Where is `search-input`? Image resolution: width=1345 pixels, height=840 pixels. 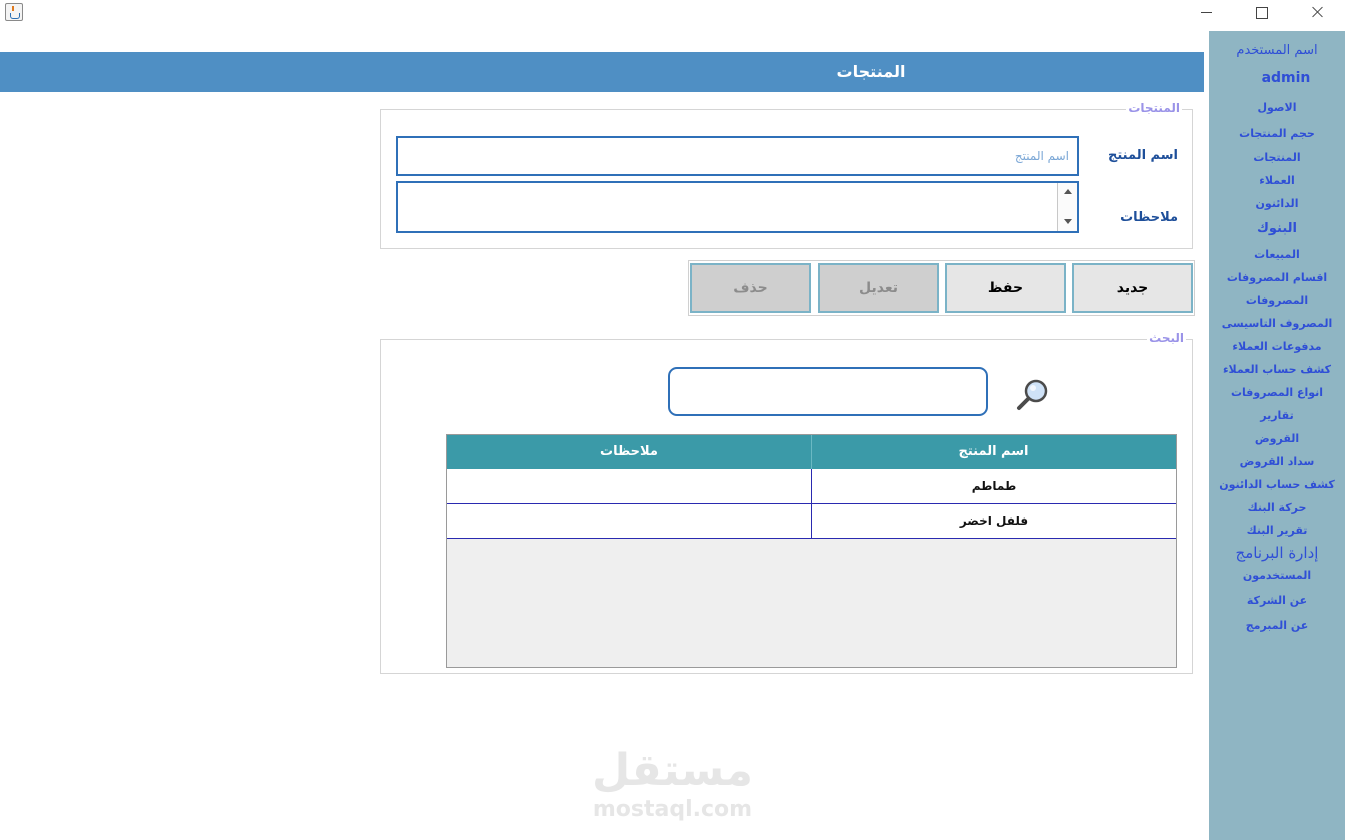
search-input is located at coordinates (828, 391).